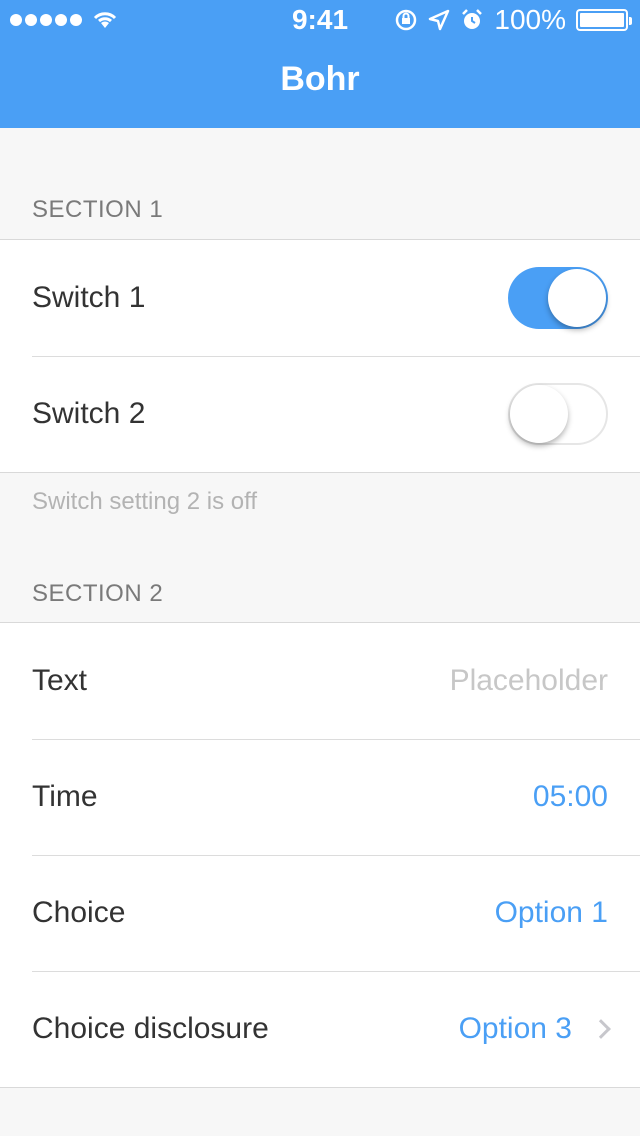 The image size is (640, 1136). Describe the element at coordinates (320, 79) in the screenshot. I see `page-title: Bohr` at that location.